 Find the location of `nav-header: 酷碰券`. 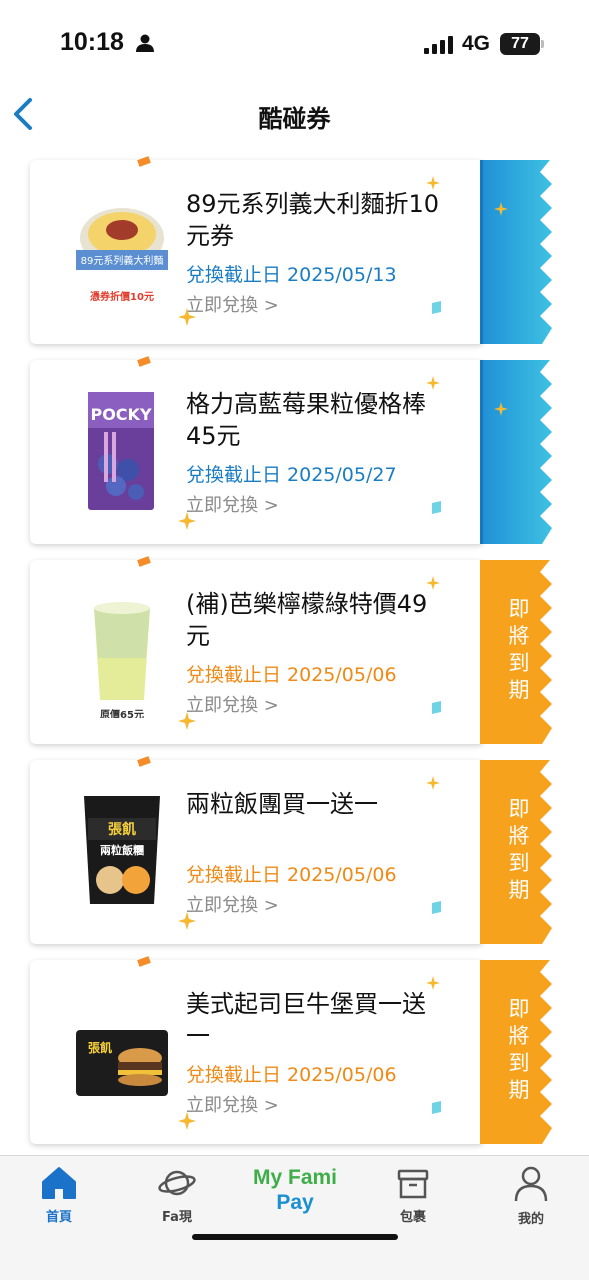

nav-header: 酷碰券 is located at coordinates (294, 115).